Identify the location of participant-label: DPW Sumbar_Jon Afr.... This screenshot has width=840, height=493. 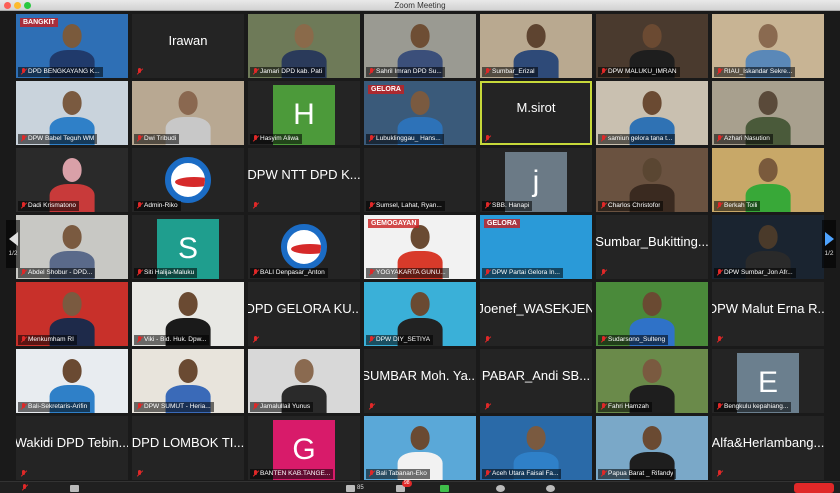
(755, 273).